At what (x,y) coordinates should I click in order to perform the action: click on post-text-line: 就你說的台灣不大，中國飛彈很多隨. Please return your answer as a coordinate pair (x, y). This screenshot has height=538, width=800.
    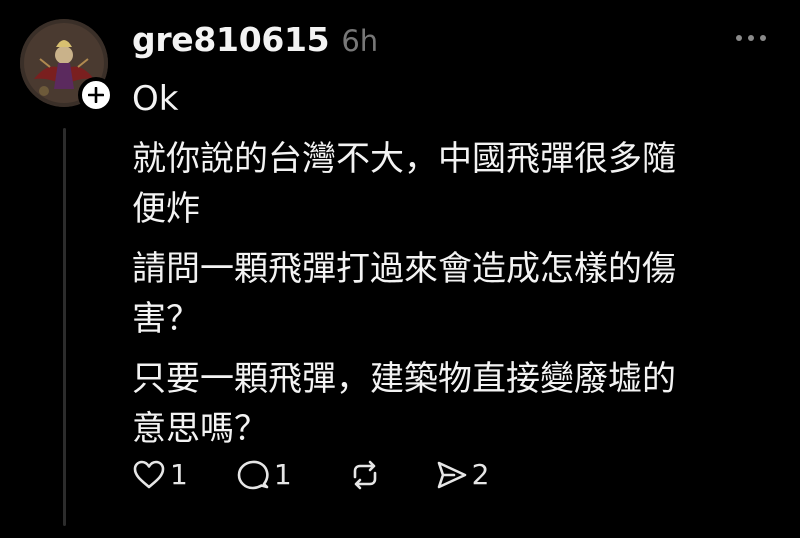
    Looking at the image, I should click on (404, 159).